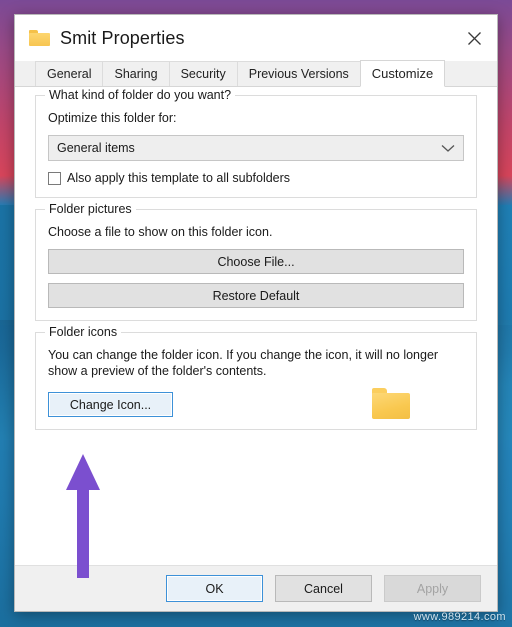  I want to click on optimize-folder-select: General items, so click(256, 148).